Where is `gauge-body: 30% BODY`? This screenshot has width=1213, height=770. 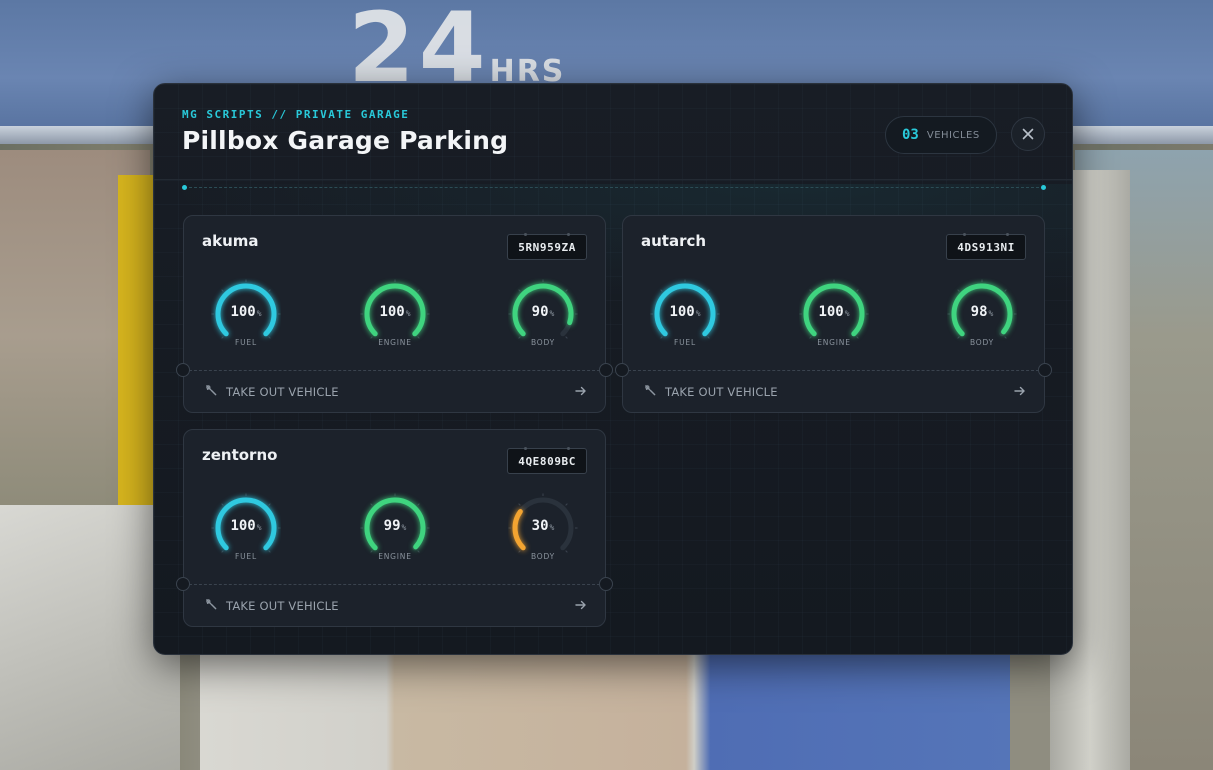 gauge-body: 30% BODY is located at coordinates (543, 528).